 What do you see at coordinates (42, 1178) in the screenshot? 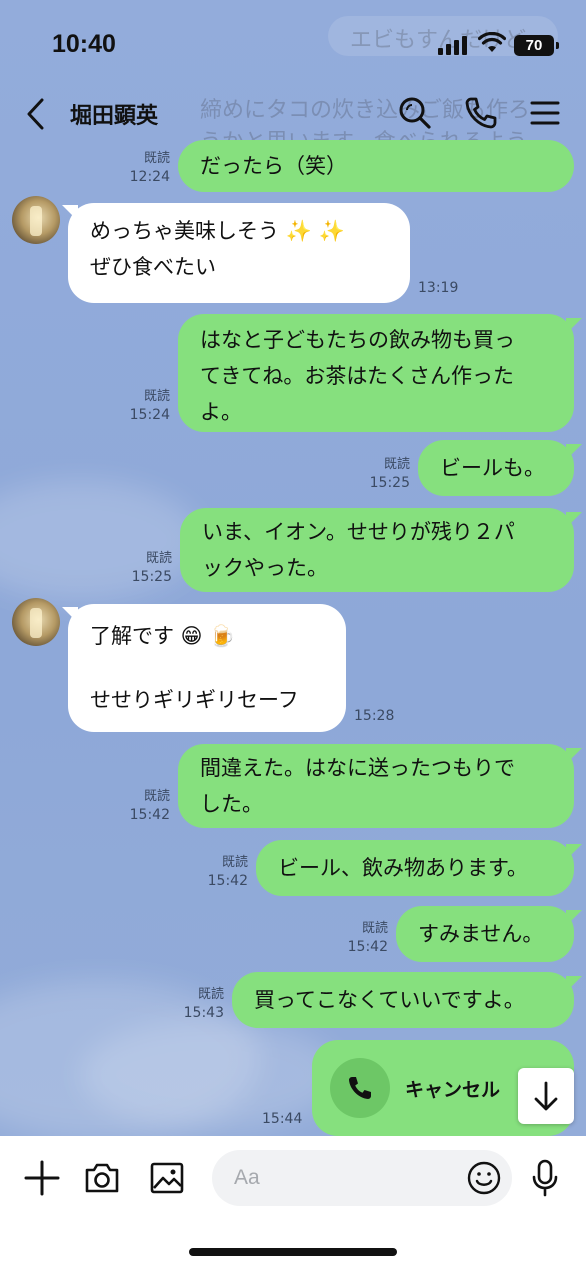
I see `plus-icon` at bounding box center [42, 1178].